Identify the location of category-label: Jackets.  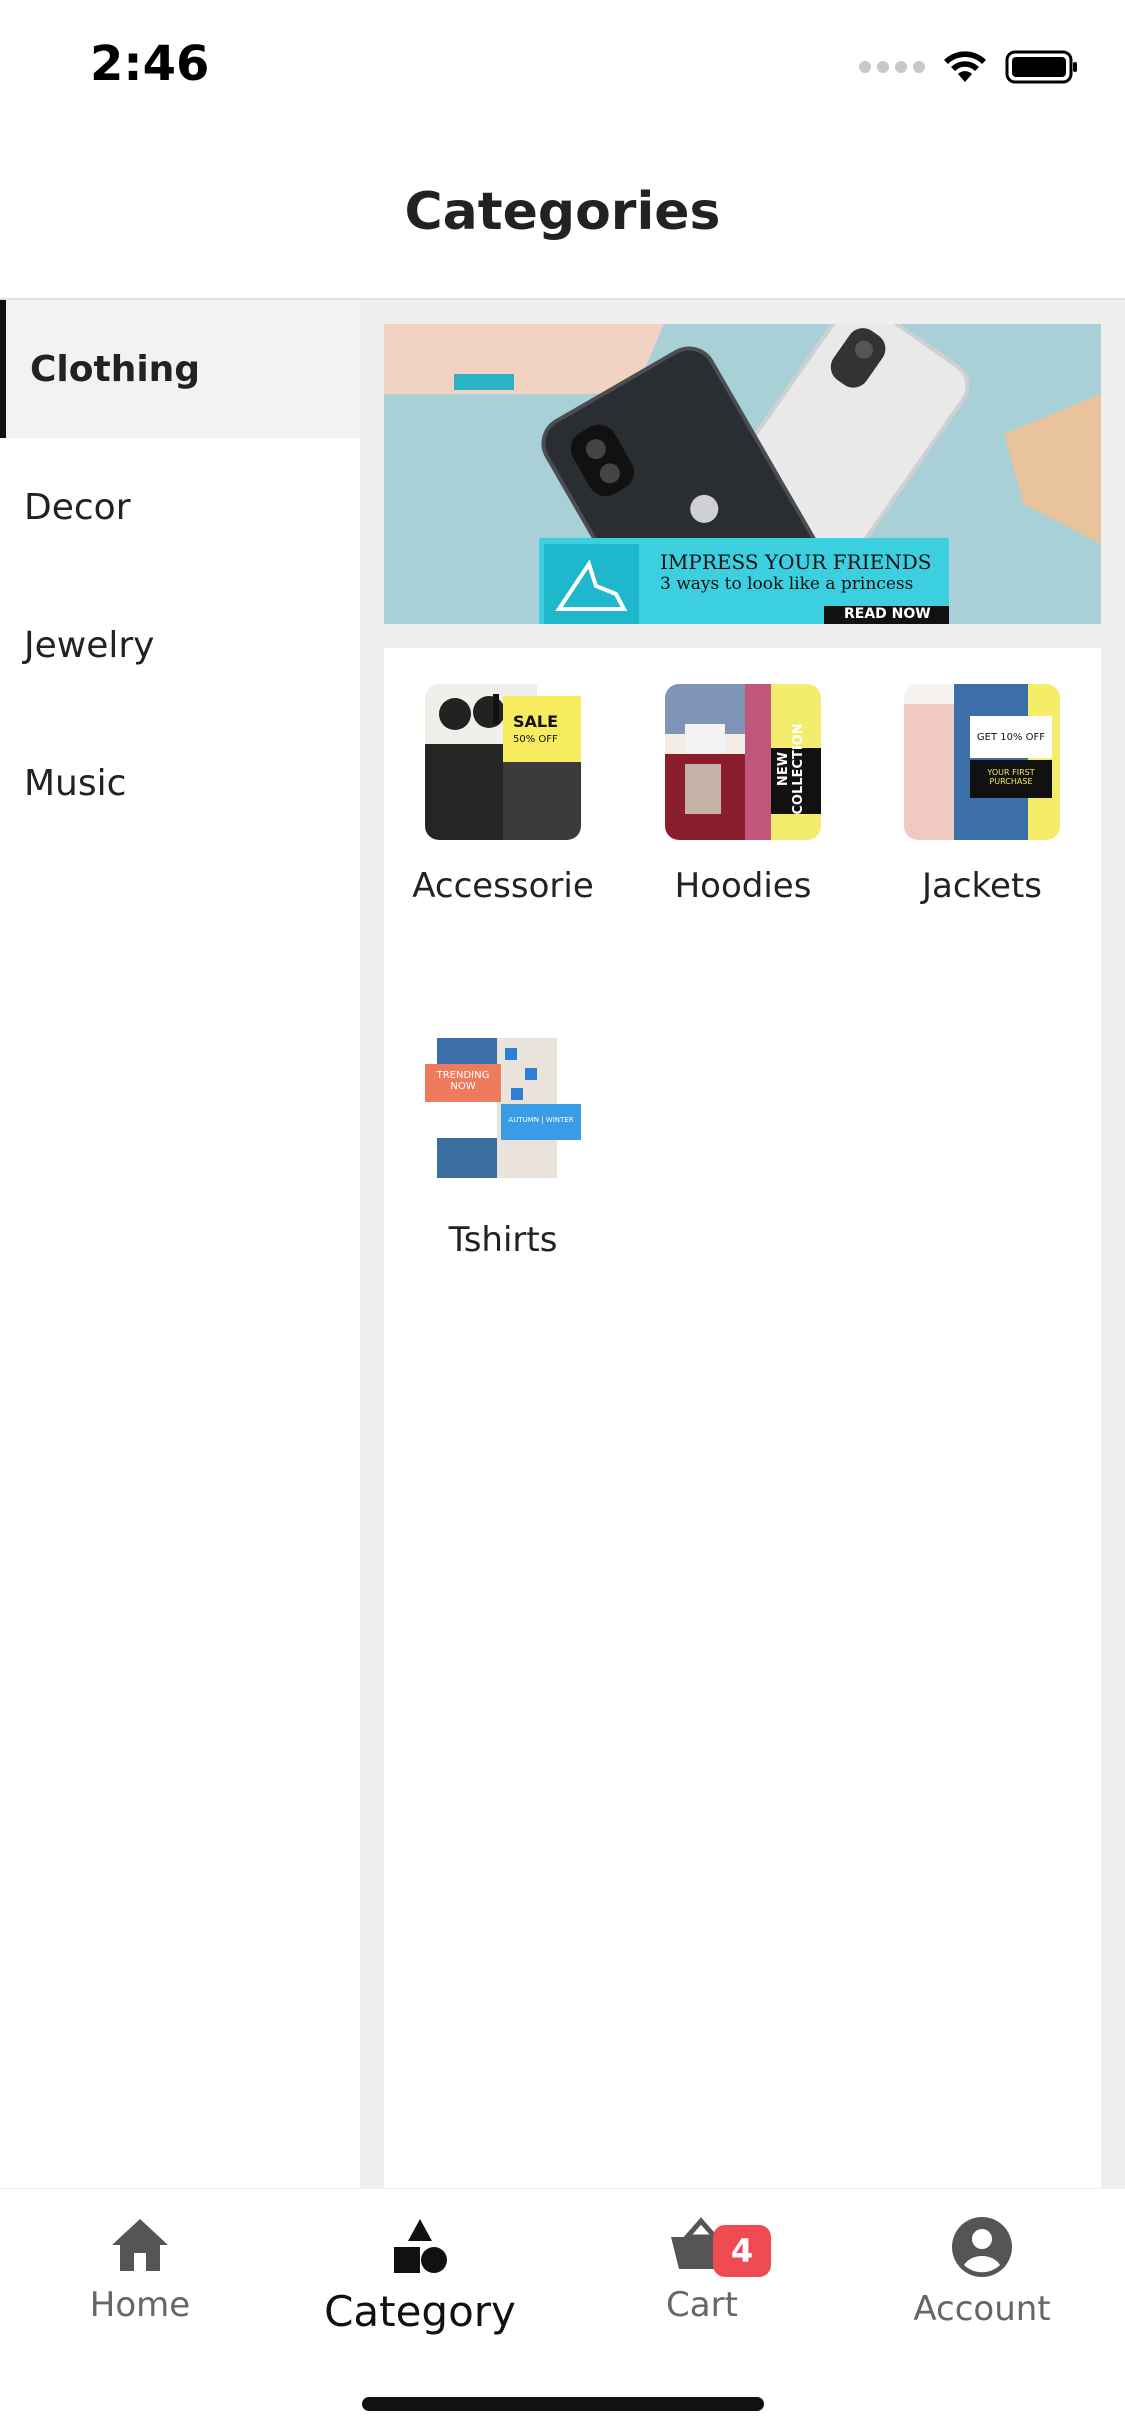
(982, 886).